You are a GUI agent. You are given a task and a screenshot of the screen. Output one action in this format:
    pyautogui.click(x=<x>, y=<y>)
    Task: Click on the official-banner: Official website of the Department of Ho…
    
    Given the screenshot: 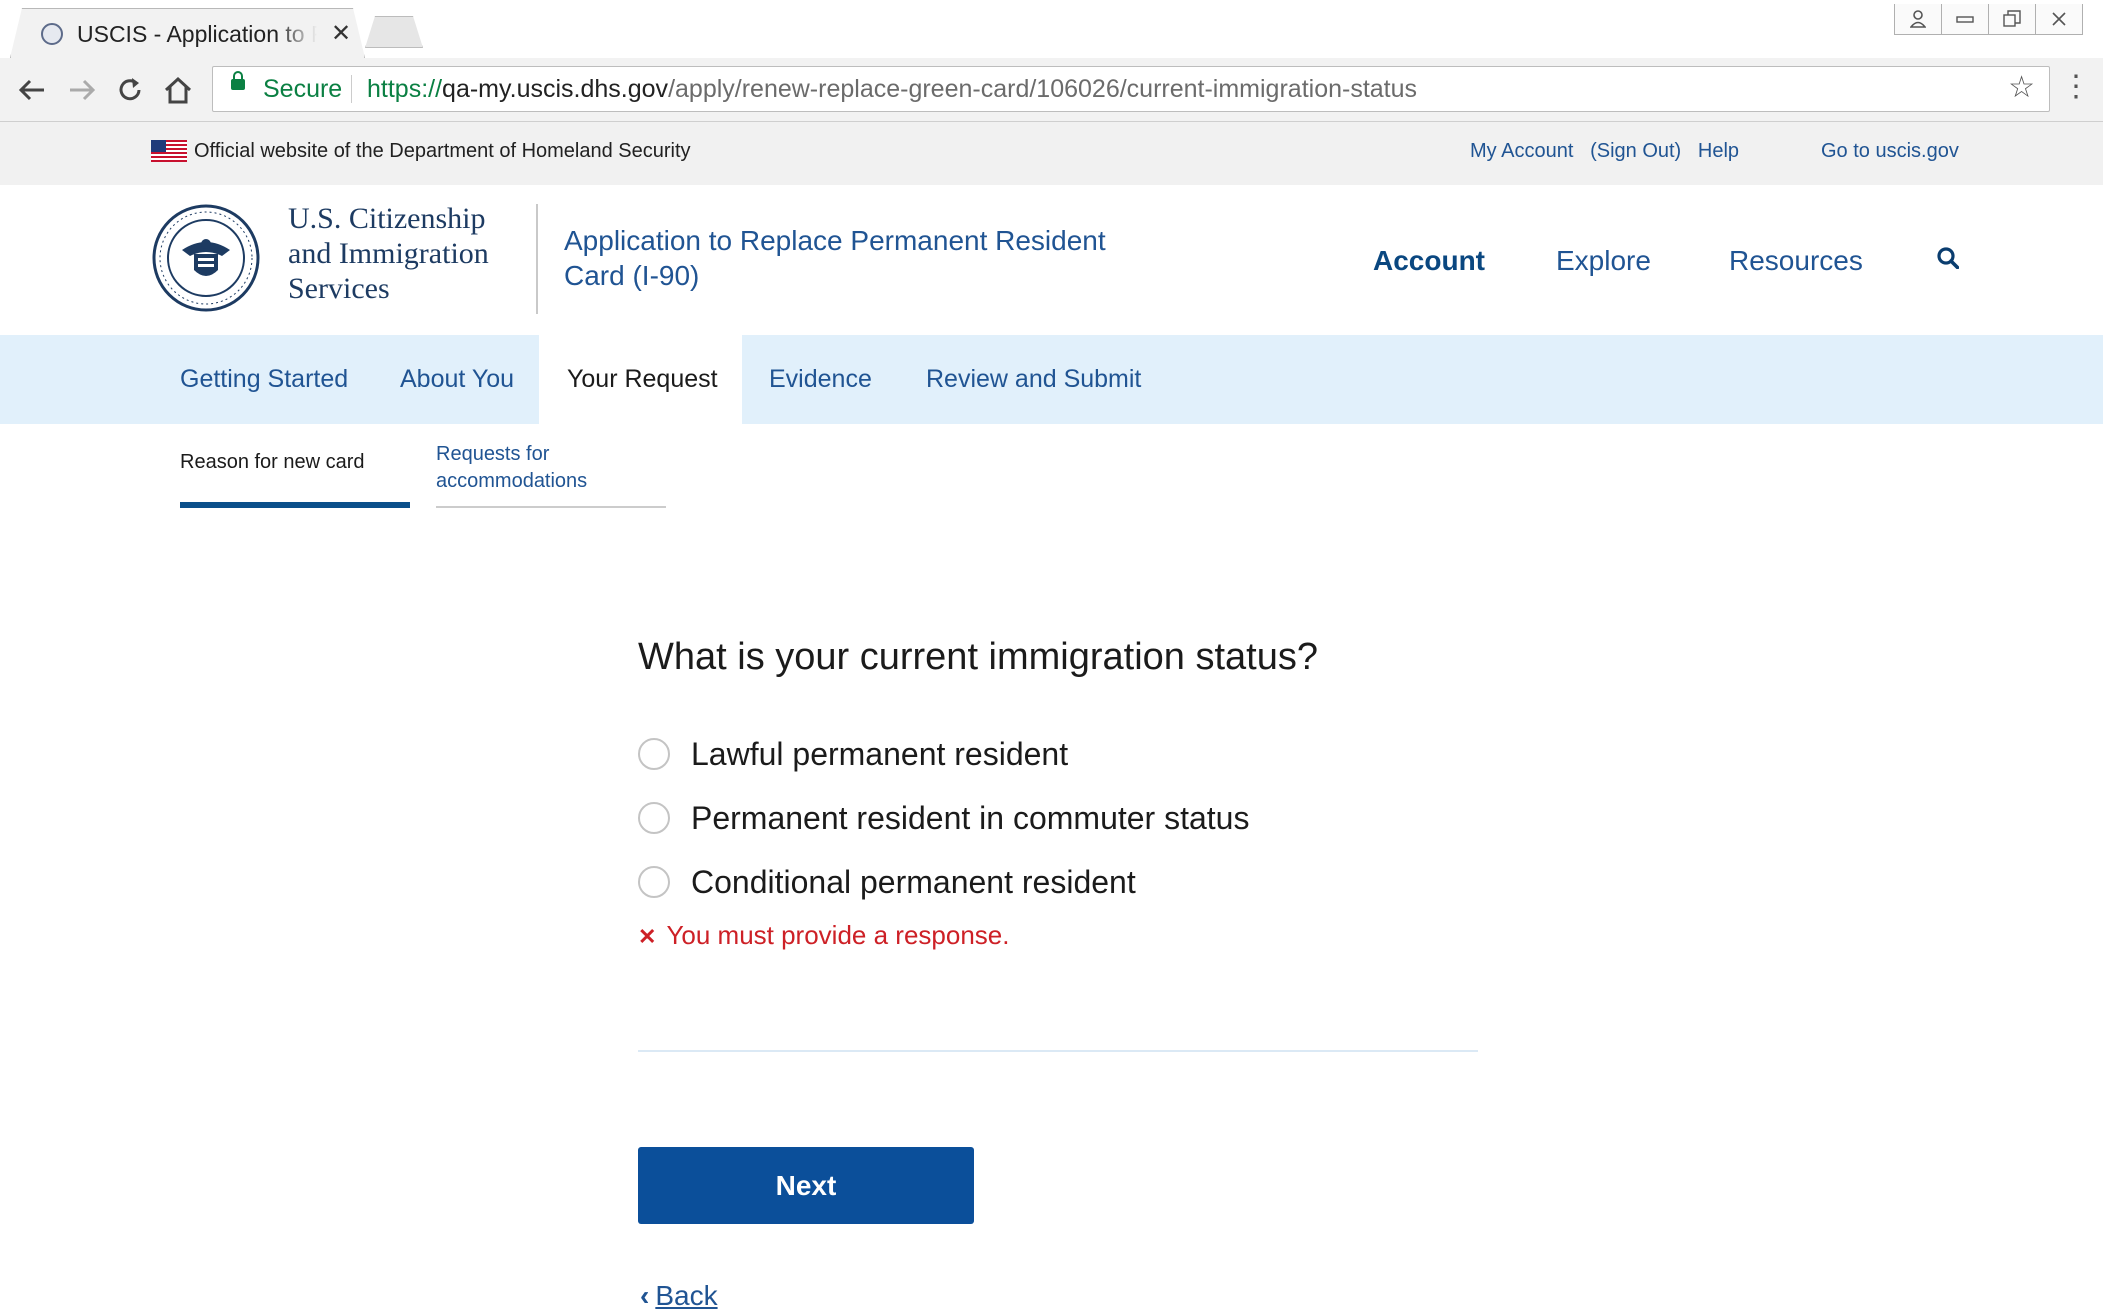 What is the action you would take?
    pyautogui.click(x=1051, y=153)
    